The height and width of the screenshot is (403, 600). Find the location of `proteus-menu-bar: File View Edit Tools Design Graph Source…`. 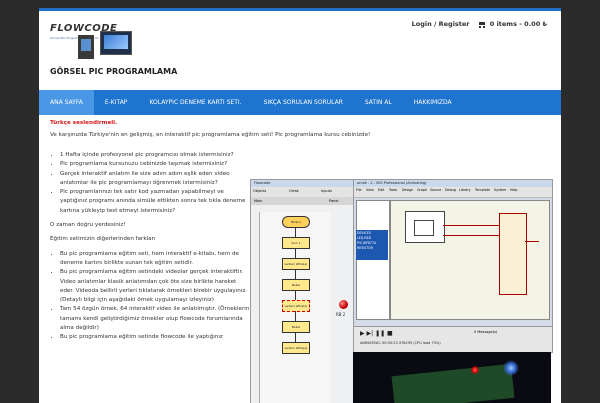

proteus-menu-bar: File View Edit Tools Design Graph Source… is located at coordinates (453, 192).